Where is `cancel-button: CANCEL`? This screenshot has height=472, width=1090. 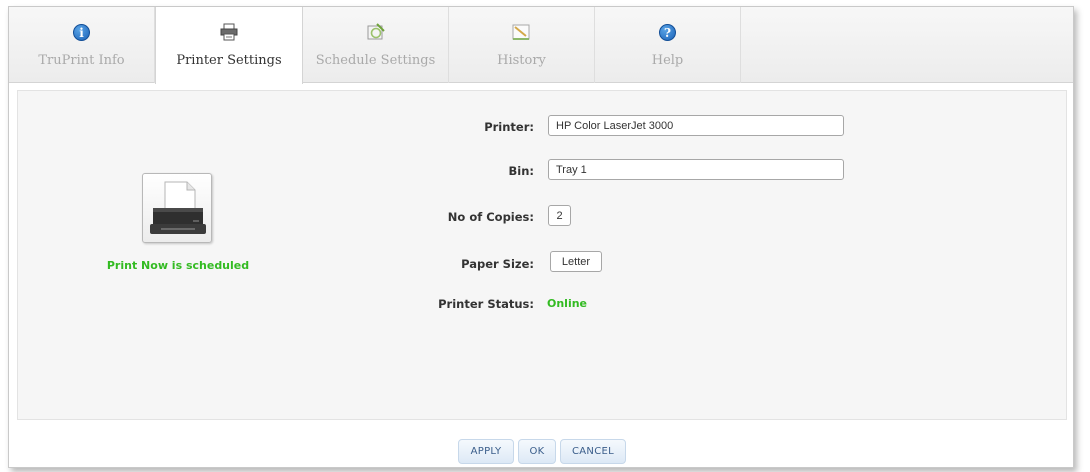 cancel-button: CANCEL is located at coordinates (593, 451).